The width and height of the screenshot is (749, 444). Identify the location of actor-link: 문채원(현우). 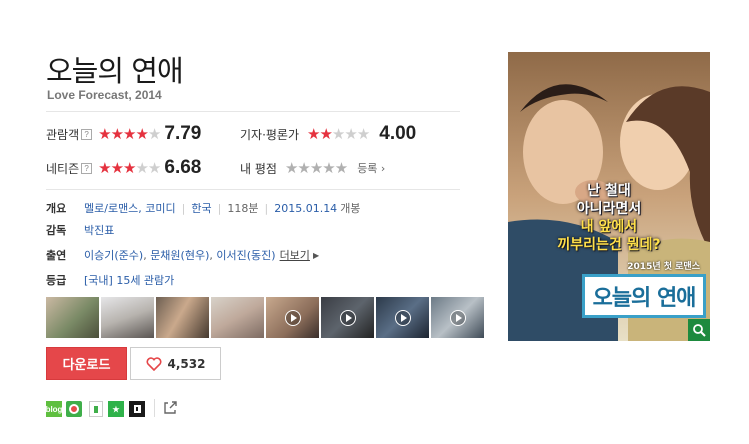
(179, 255).